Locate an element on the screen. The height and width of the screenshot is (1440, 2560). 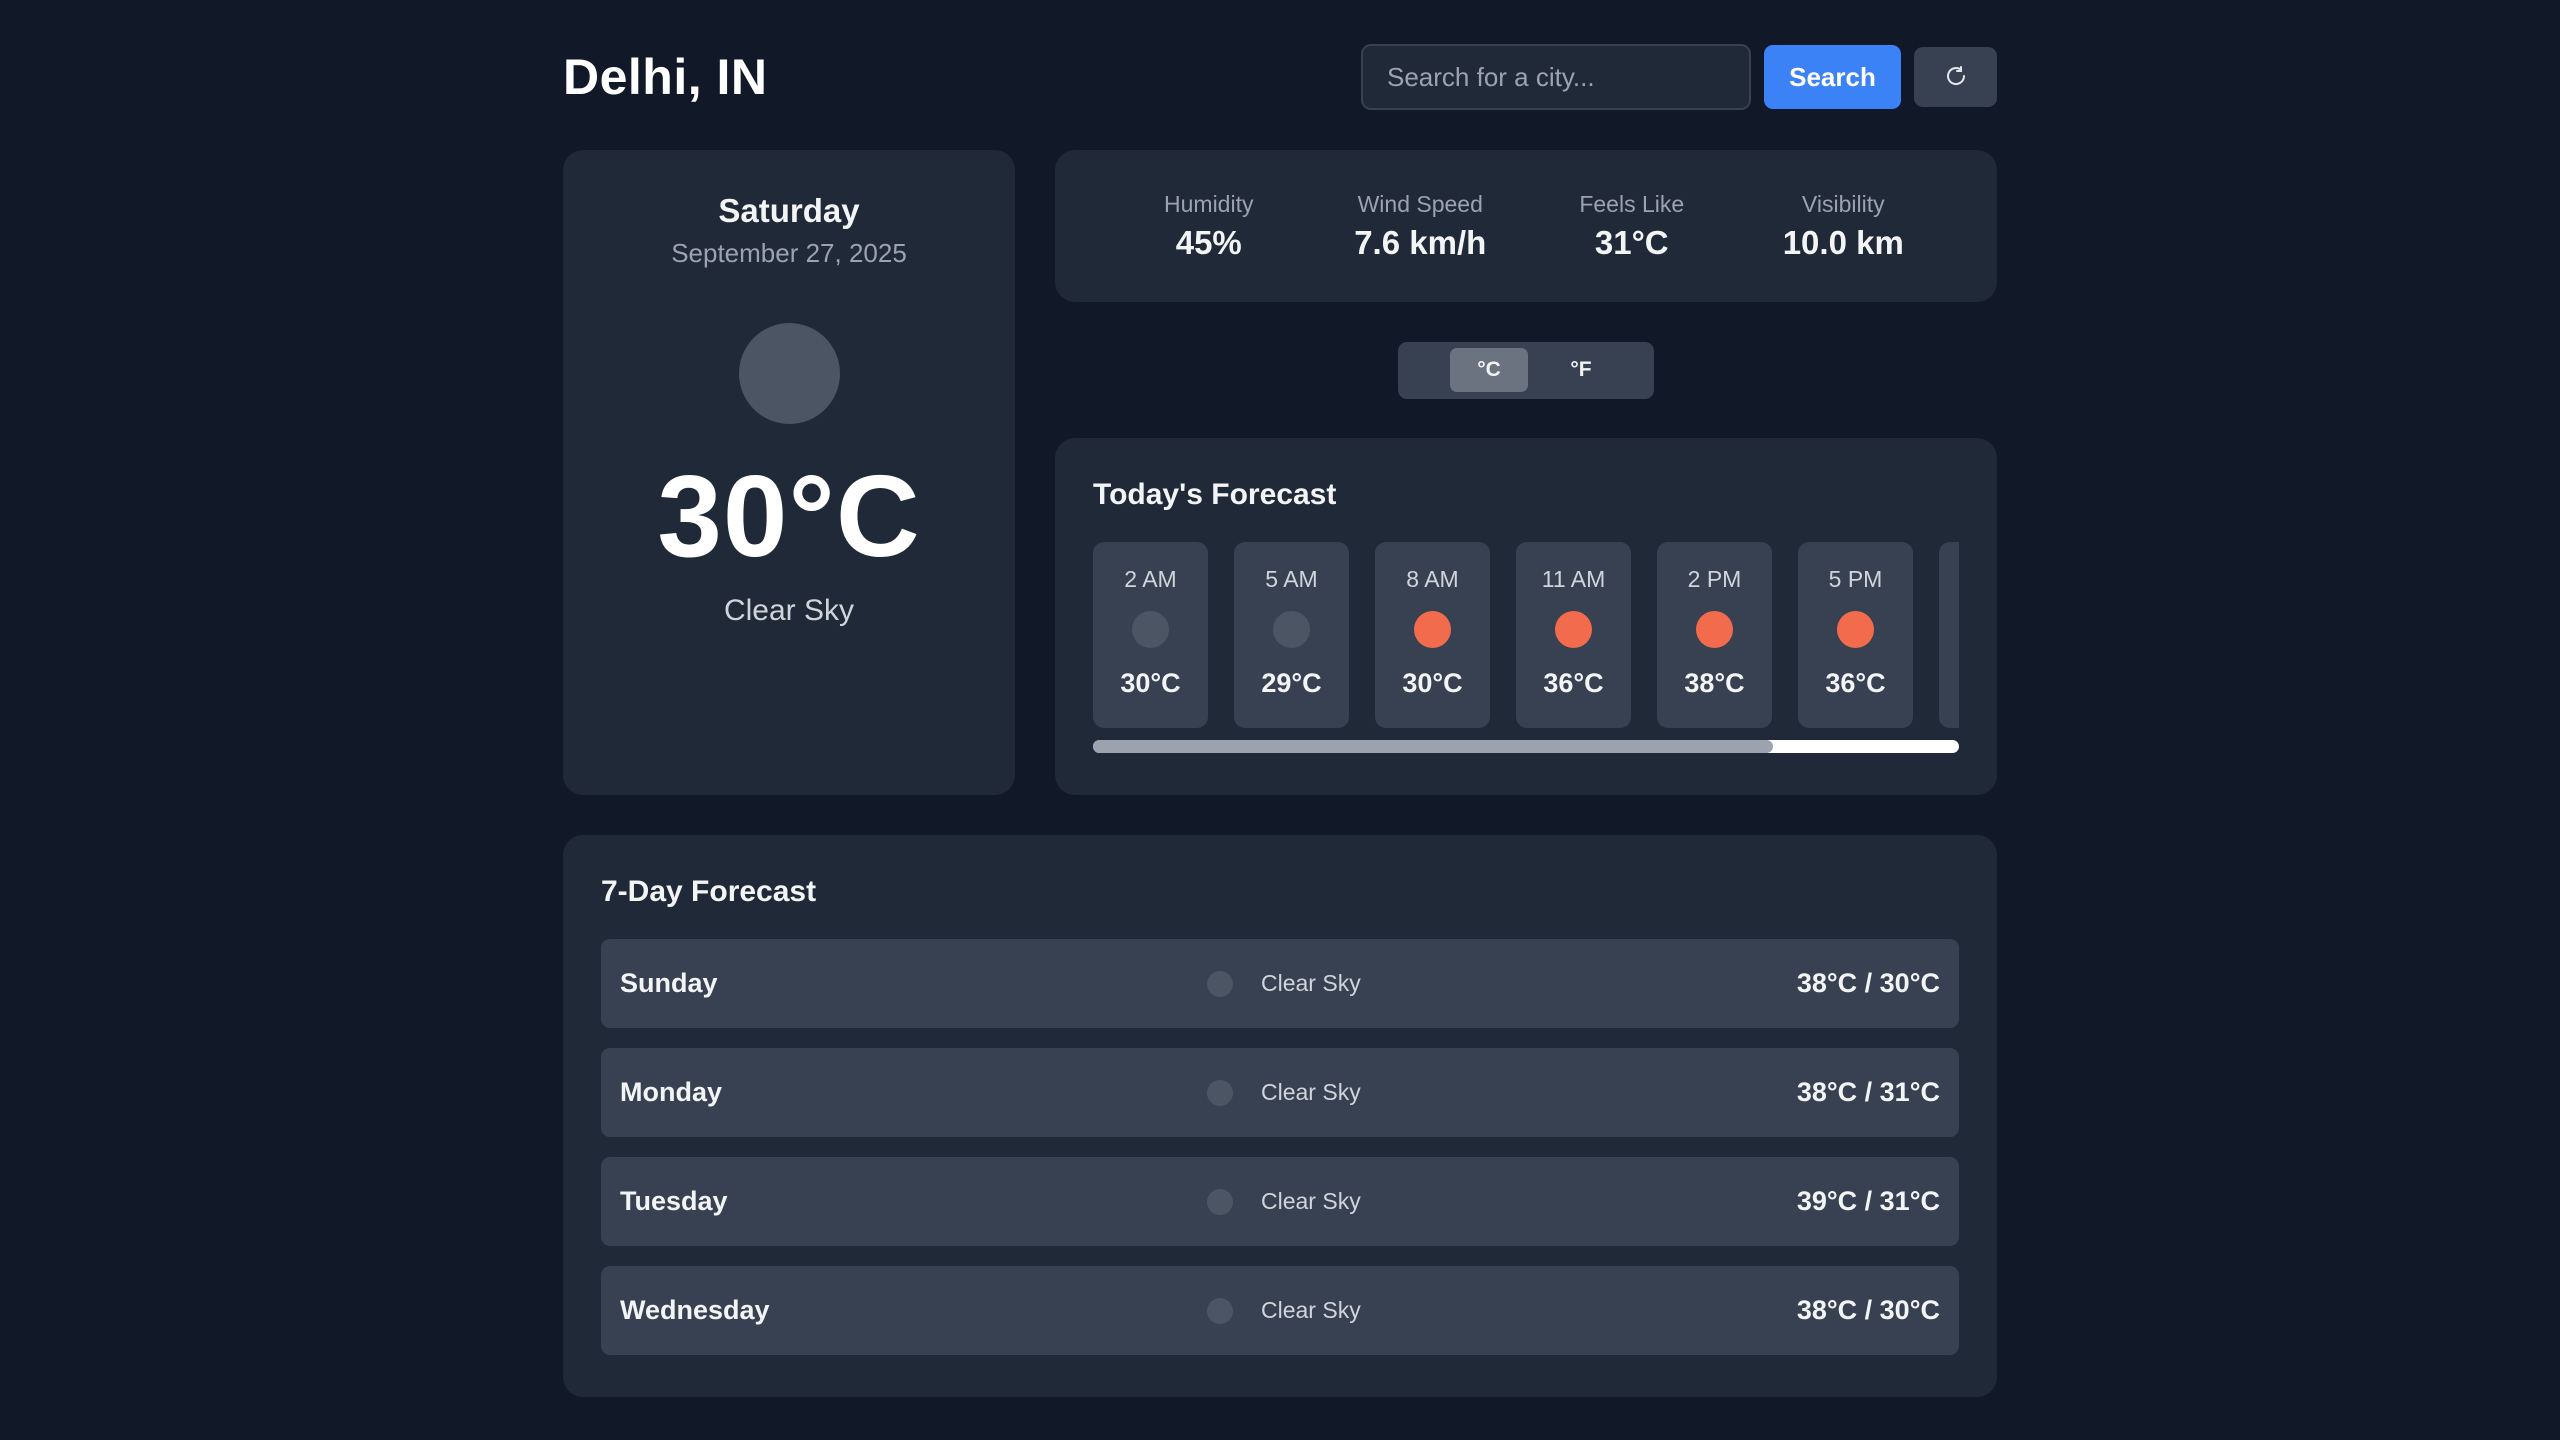
refresh-button is located at coordinates (1955, 77).